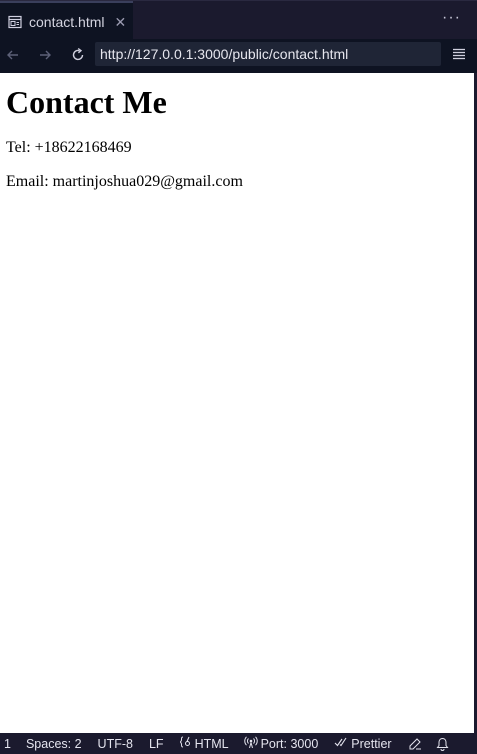 This screenshot has height=754, width=477. Describe the element at coordinates (156, 744) in the screenshot. I see `status-eol: LF` at that location.